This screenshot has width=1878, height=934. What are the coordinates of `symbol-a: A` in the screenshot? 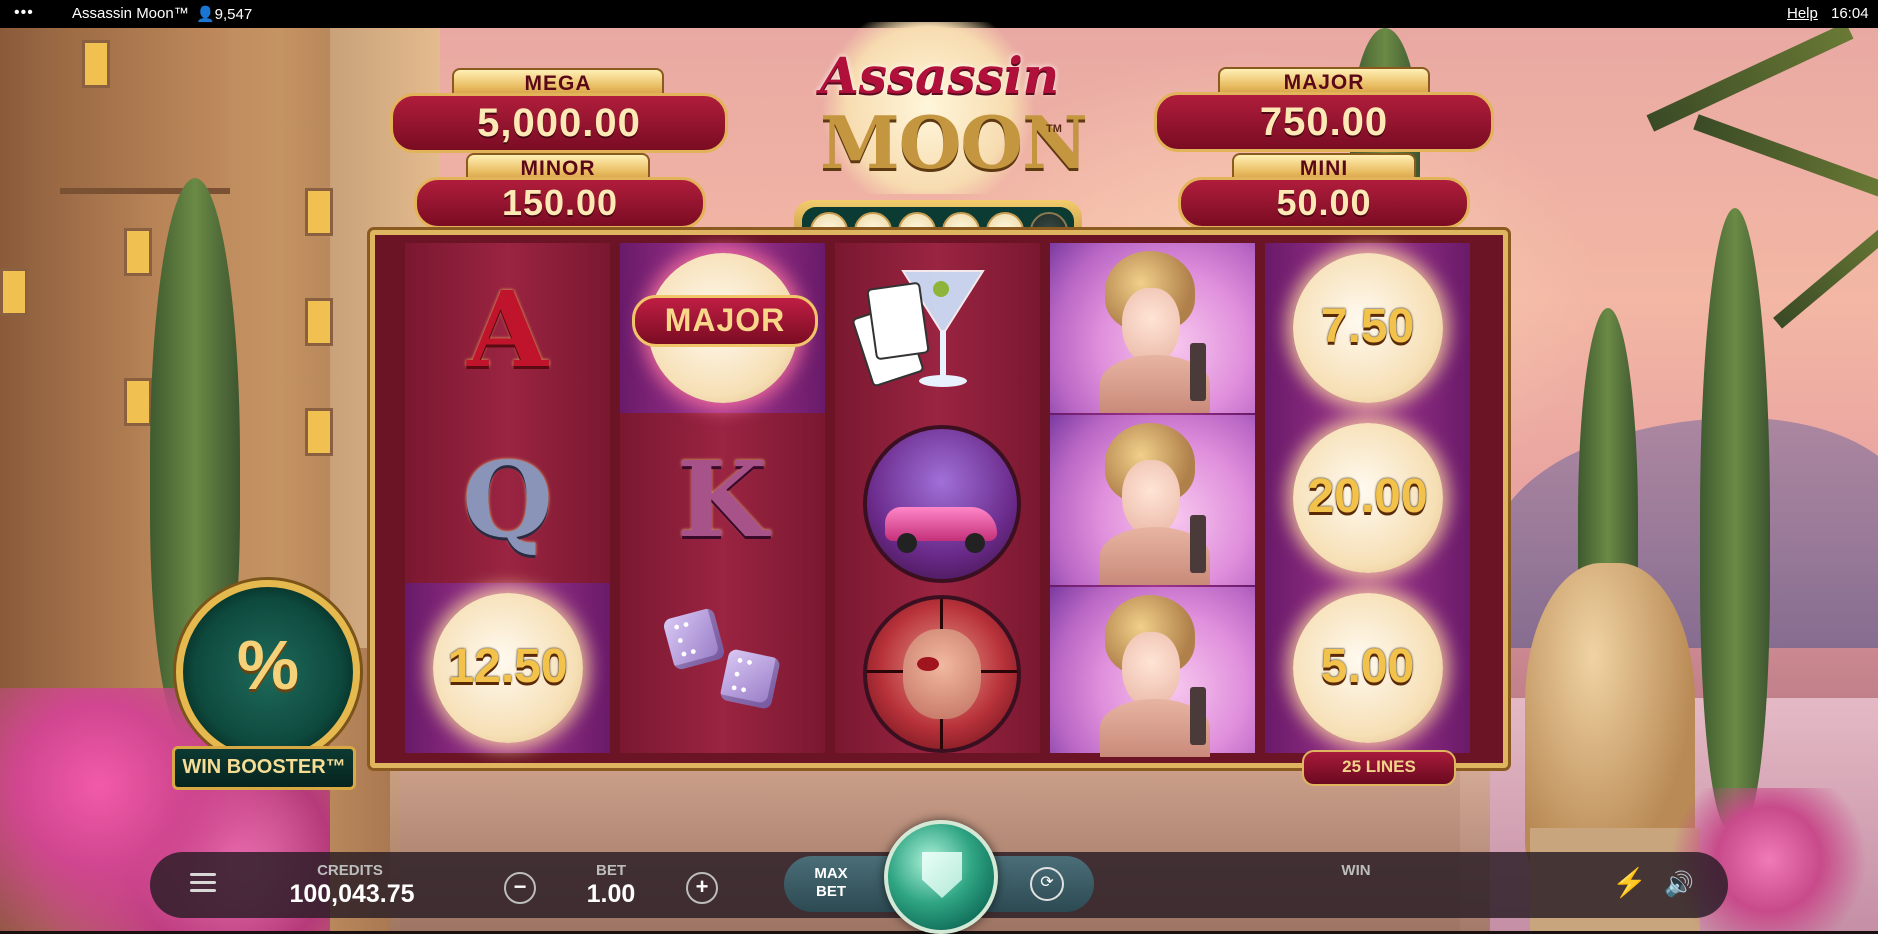 It's located at (507, 328).